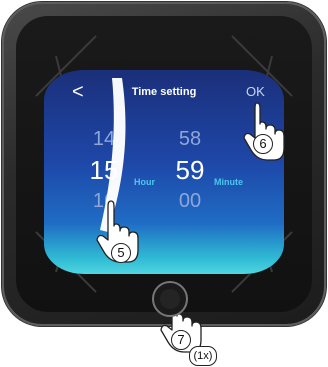 The height and width of the screenshot is (367, 328). What do you see at coordinates (263, 144) in the screenshot?
I see `step-badge-ok: 6` at bounding box center [263, 144].